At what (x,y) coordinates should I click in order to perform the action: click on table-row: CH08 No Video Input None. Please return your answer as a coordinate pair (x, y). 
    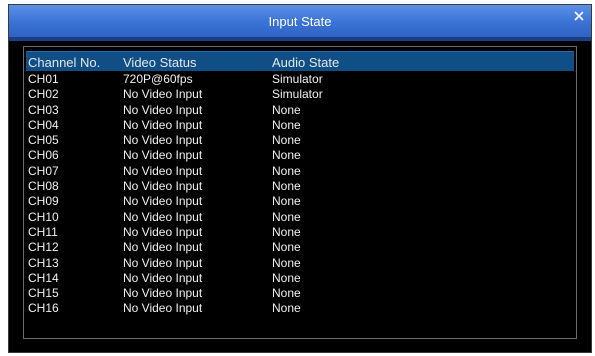
    Looking at the image, I should click on (300, 186).